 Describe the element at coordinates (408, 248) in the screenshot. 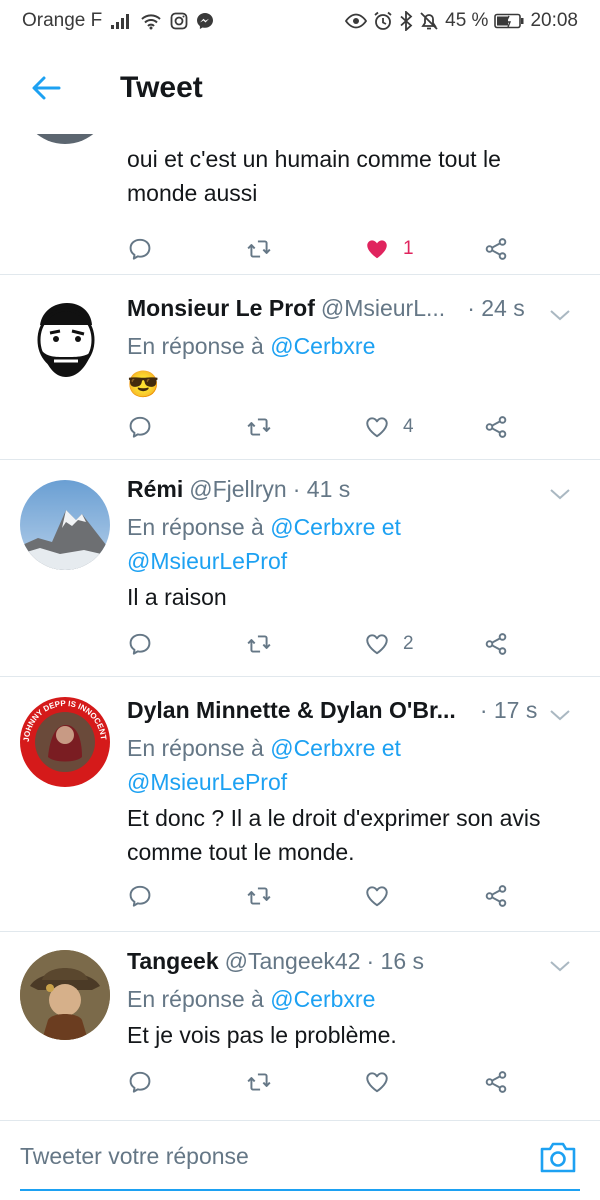

I see `like-count: 1` at that location.